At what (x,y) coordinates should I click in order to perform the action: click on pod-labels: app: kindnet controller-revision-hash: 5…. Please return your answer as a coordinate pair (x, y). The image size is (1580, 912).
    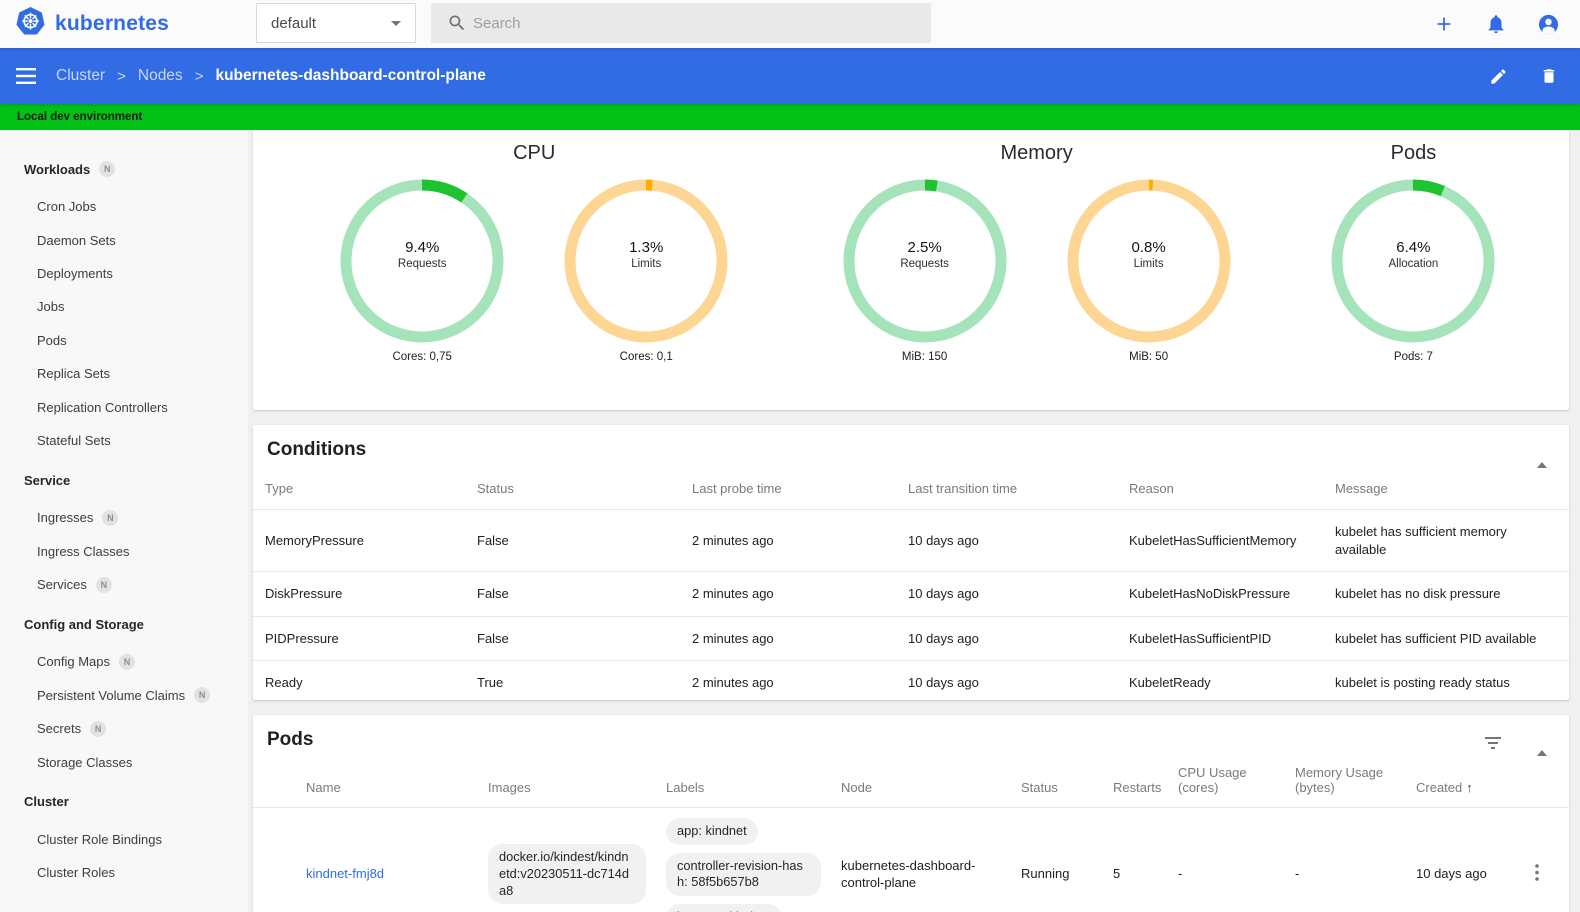
    Looking at the image, I should click on (743, 865).